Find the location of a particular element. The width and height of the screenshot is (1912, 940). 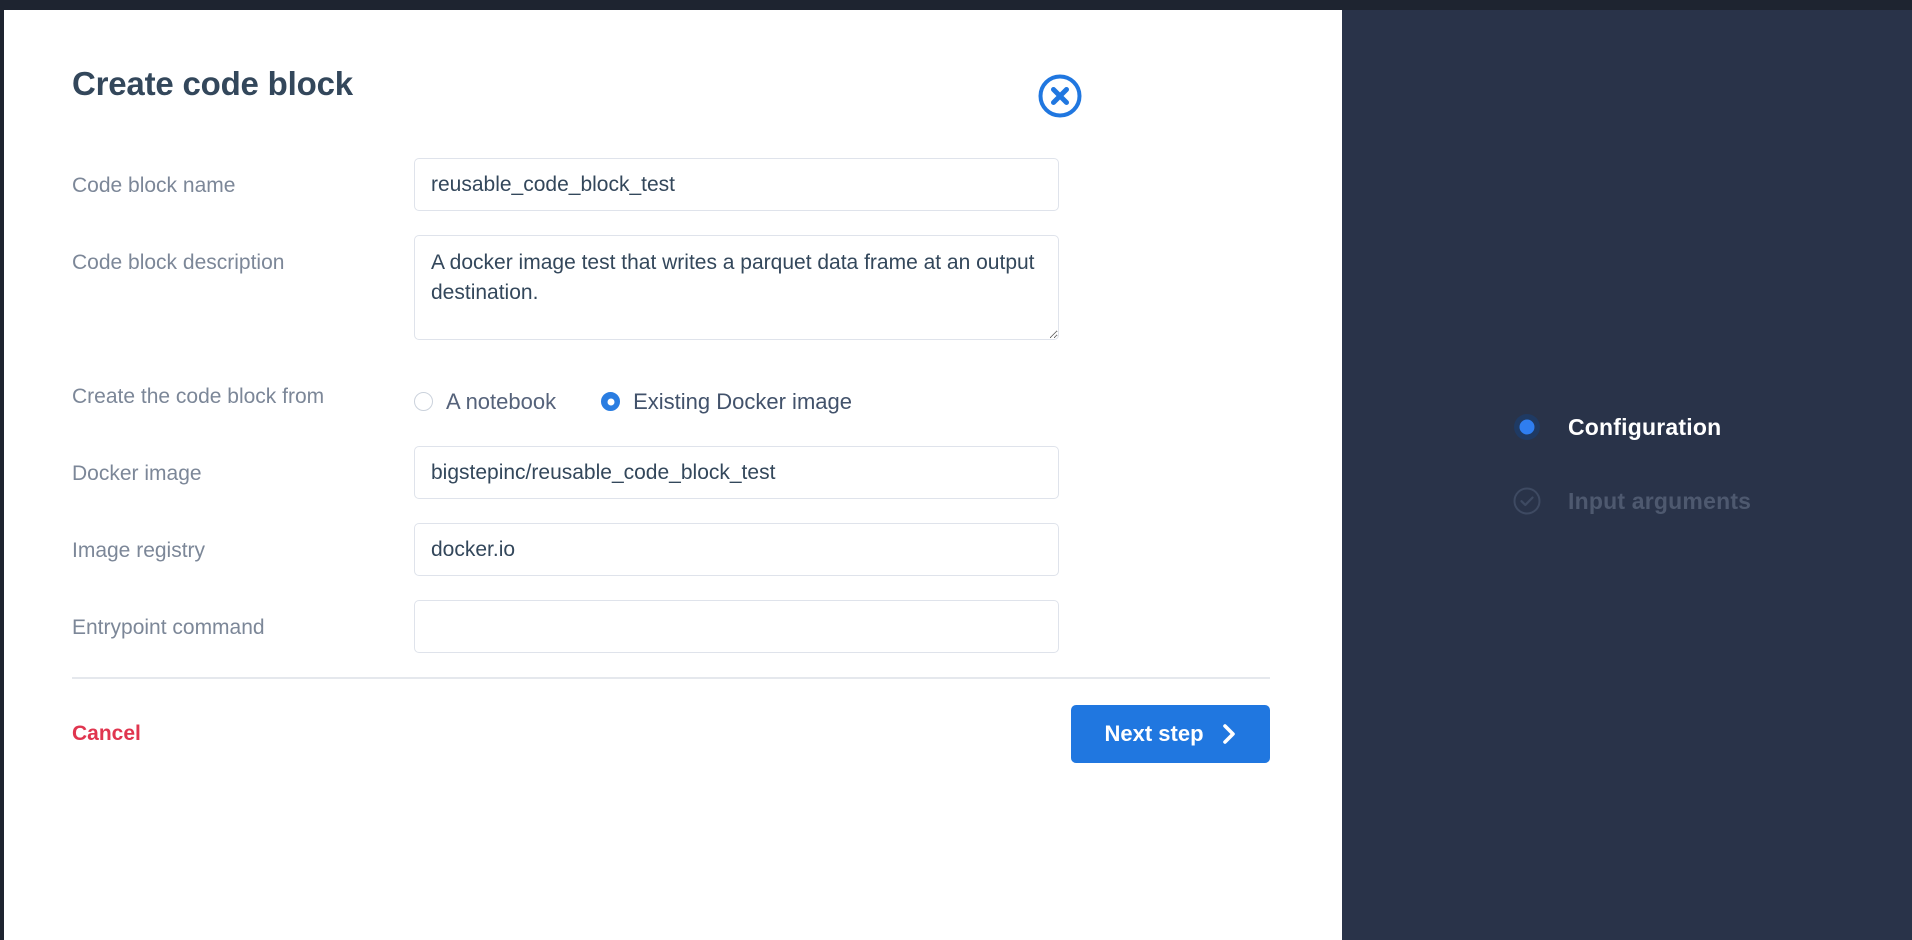

window-top-bar is located at coordinates (956, 5).